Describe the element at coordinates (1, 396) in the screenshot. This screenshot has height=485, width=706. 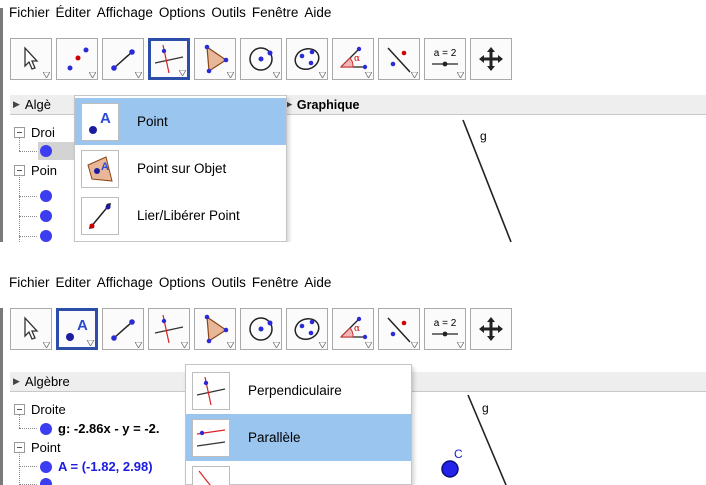
I see `window-edge` at that location.